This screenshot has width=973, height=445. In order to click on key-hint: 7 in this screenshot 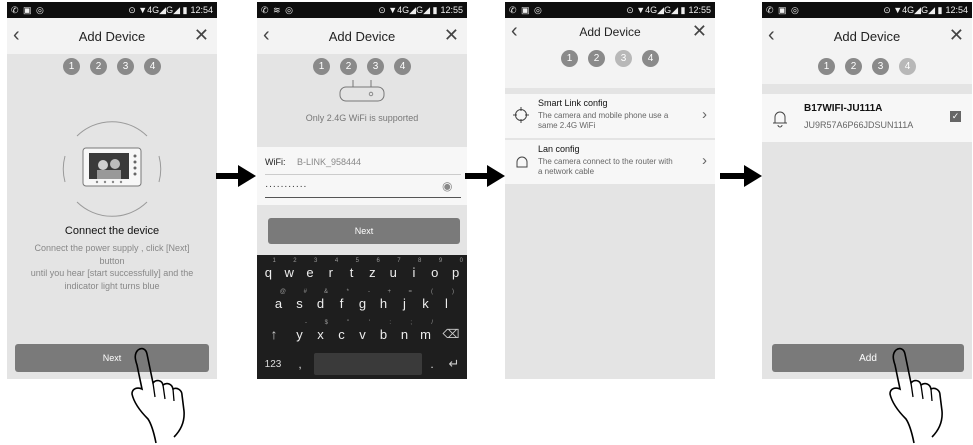, I will do `click(399, 261)`.